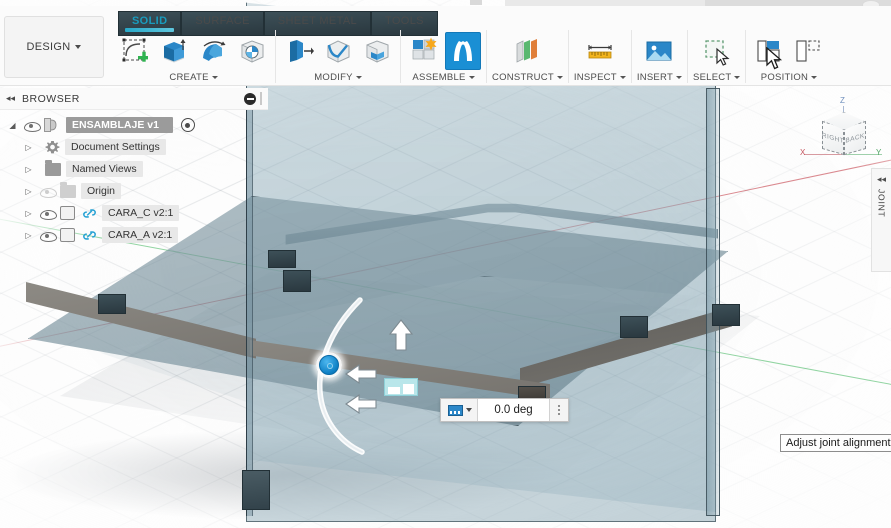 This screenshot has width=891, height=528. I want to click on minus-circle-icon, so click(250, 98).